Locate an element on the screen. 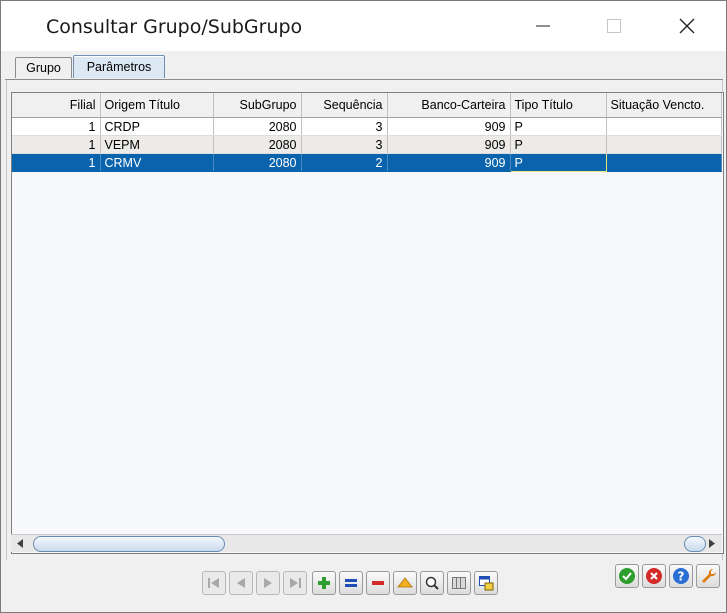  column-header-banco-carteira: Banco-Carteira is located at coordinates (449, 105).